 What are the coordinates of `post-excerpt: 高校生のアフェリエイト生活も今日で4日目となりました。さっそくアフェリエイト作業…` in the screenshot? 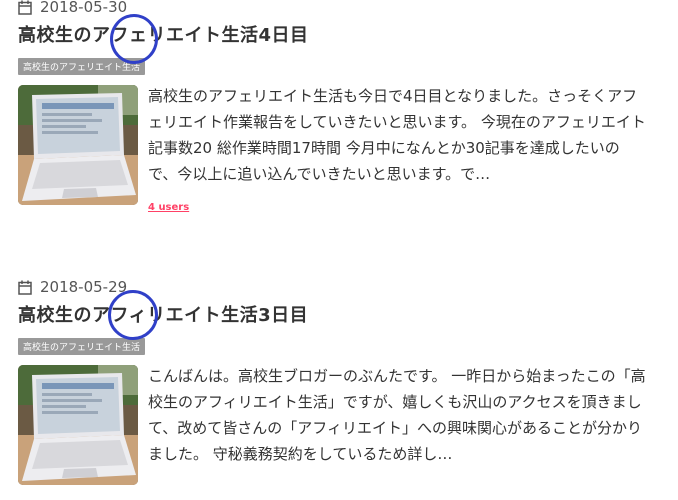 It's located at (397, 135).